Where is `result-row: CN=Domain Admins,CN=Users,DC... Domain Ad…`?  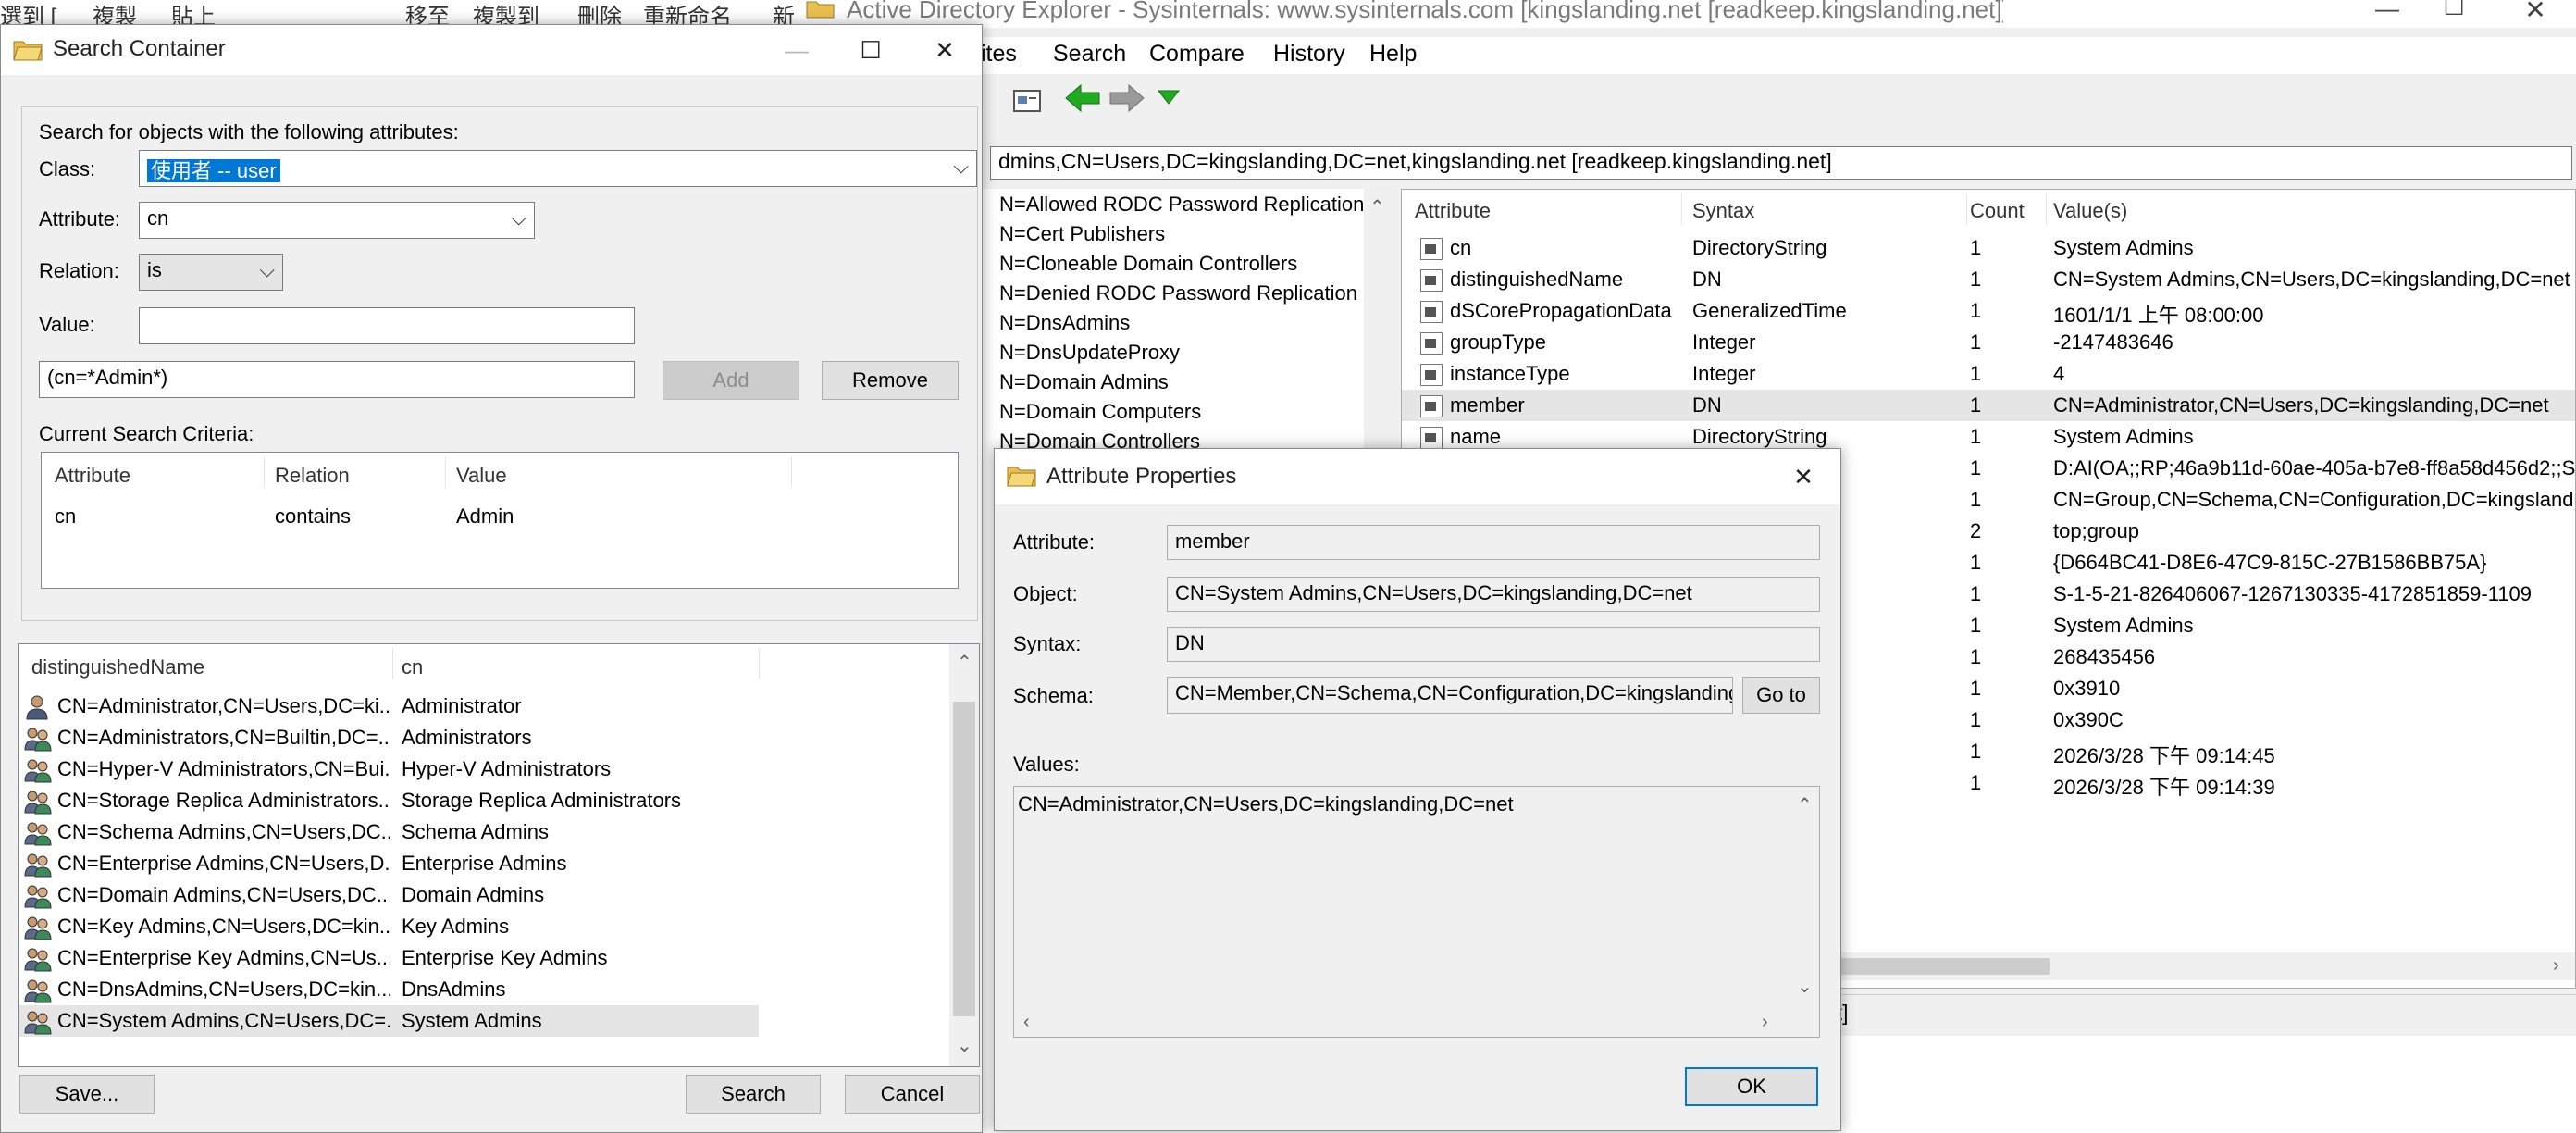 result-row: CN=Domain Admins,CN=Users,DC... Domain Ad… is located at coordinates (483, 895).